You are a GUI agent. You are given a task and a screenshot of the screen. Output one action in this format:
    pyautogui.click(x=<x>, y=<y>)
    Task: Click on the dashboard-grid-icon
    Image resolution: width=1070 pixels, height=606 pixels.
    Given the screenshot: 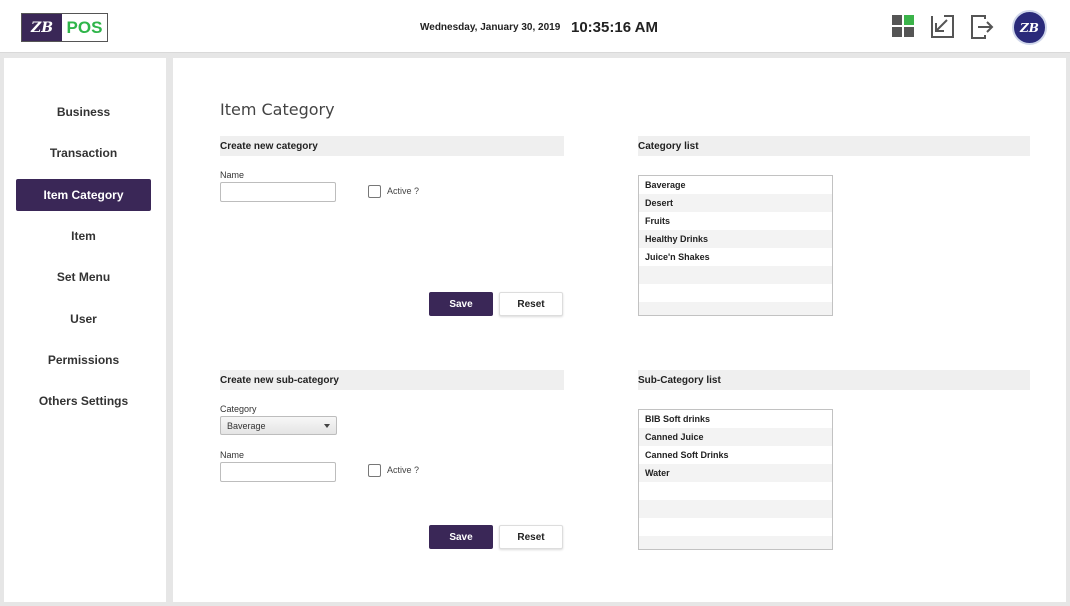 What is the action you would take?
    pyautogui.click(x=904, y=27)
    